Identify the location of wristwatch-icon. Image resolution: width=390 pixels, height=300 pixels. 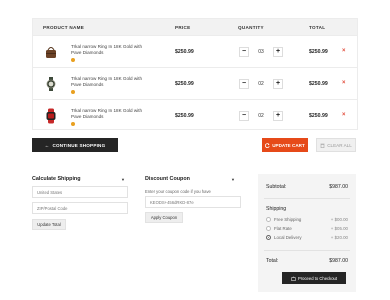
(51, 84).